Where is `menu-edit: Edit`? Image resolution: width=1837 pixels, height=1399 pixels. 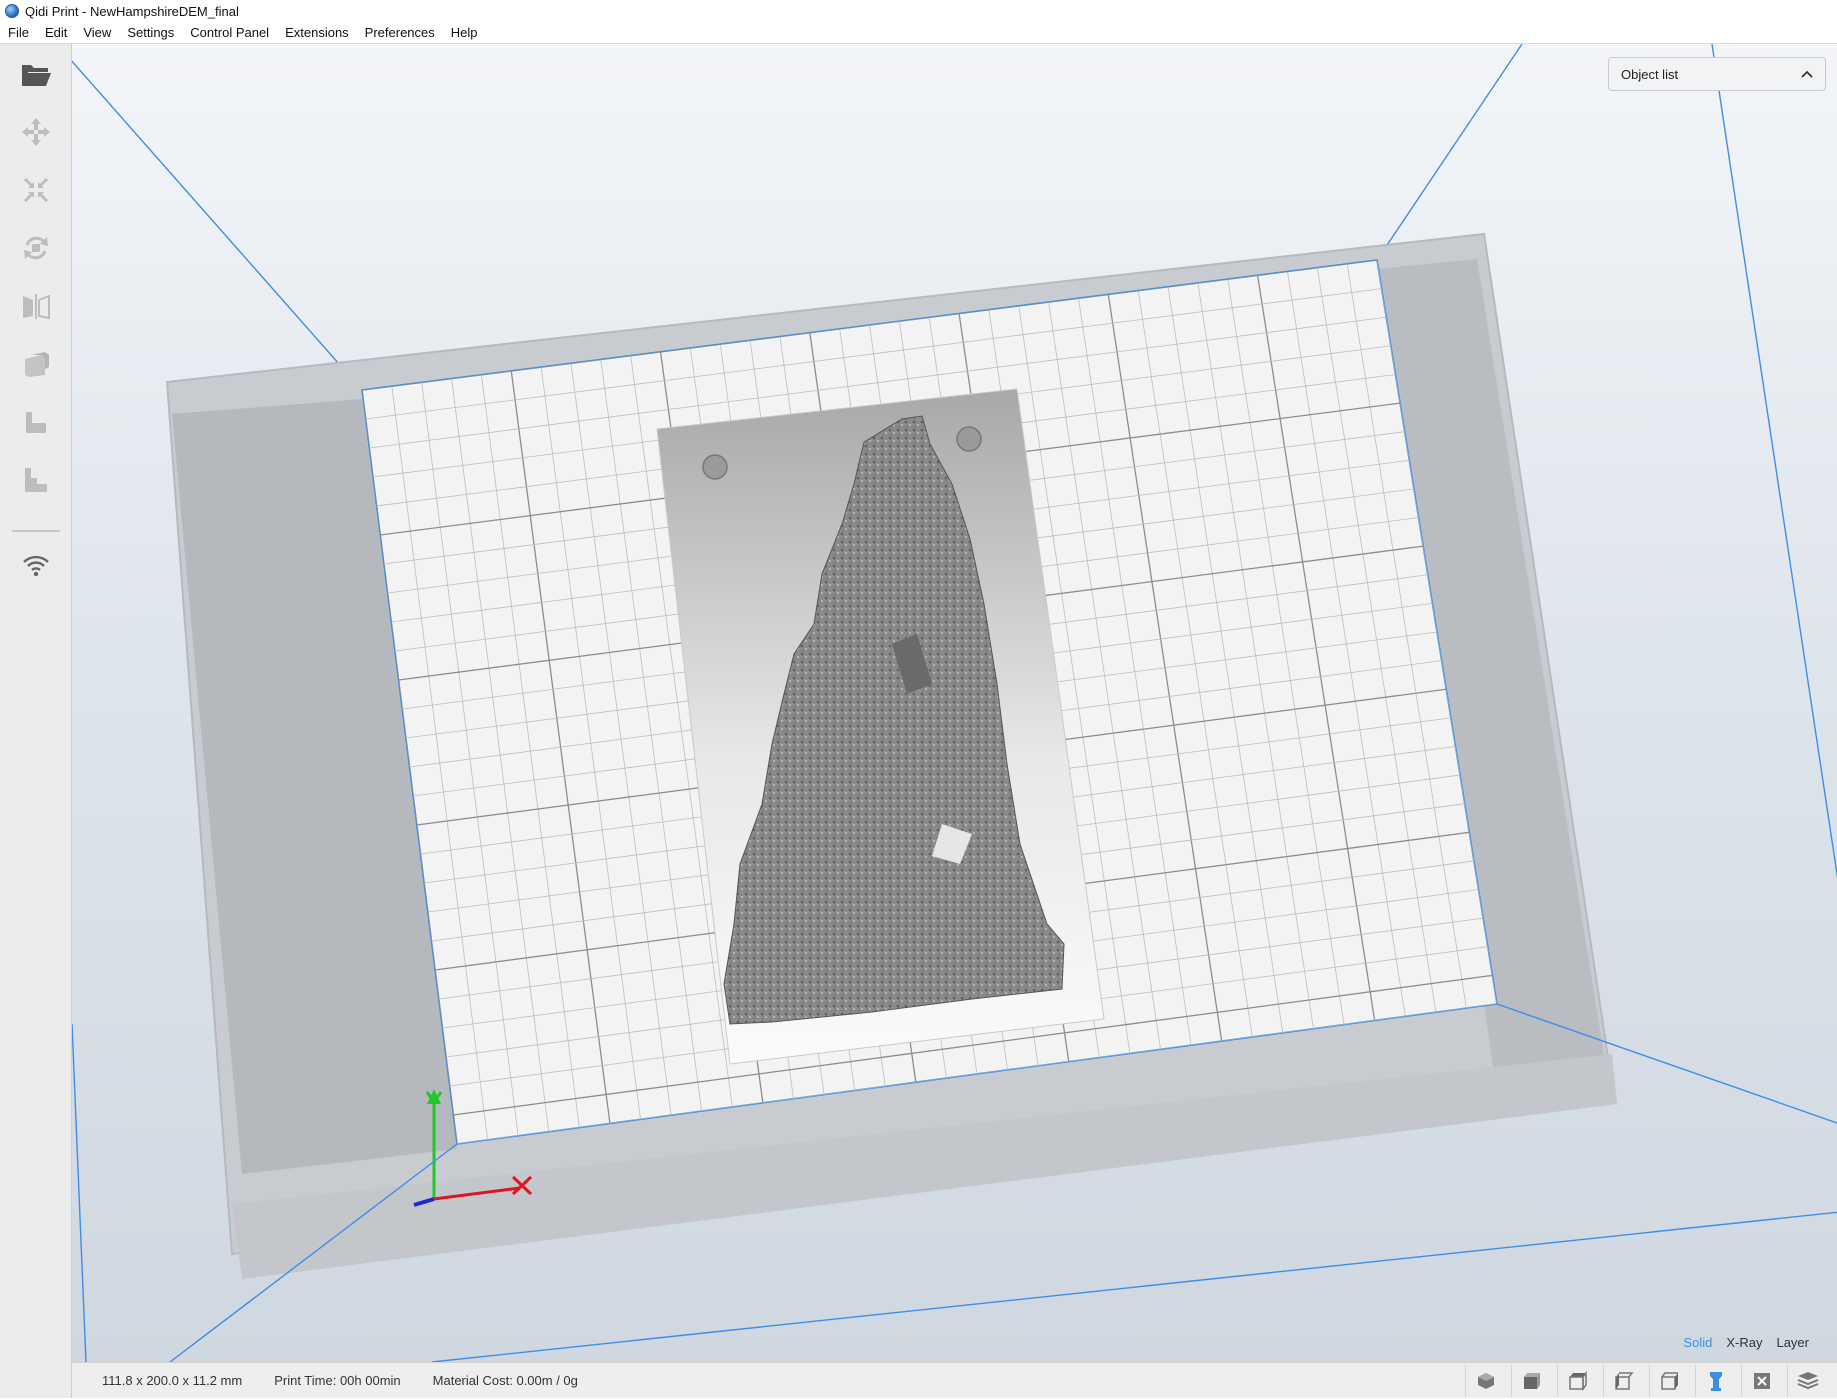 menu-edit: Edit is located at coordinates (56, 33).